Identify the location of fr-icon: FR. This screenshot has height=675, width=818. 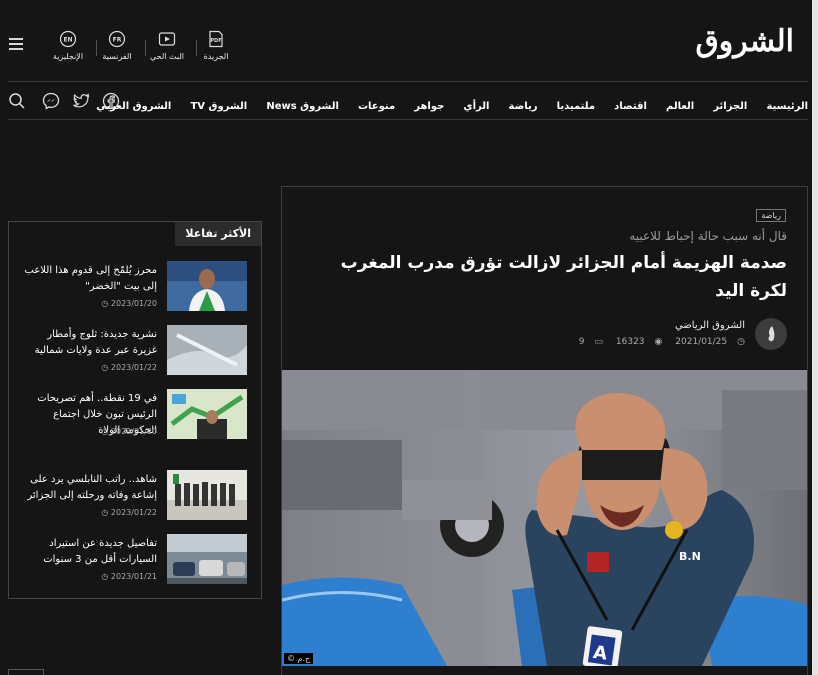
(117, 39).